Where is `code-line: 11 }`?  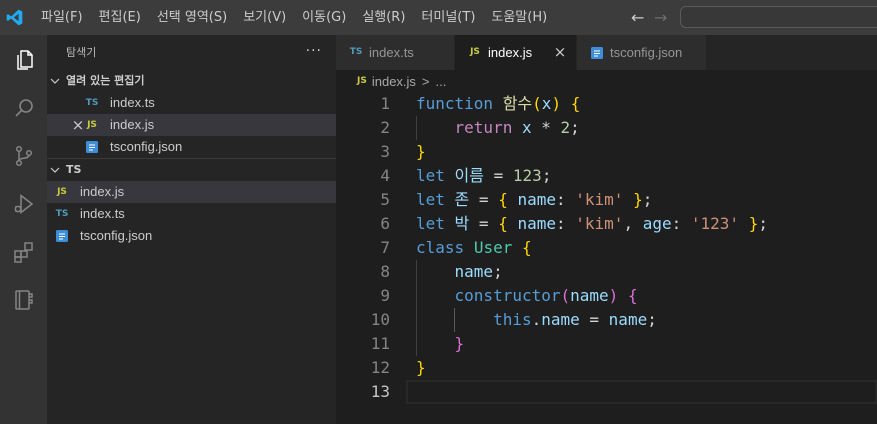 code-line: 11 } is located at coordinates (606, 344).